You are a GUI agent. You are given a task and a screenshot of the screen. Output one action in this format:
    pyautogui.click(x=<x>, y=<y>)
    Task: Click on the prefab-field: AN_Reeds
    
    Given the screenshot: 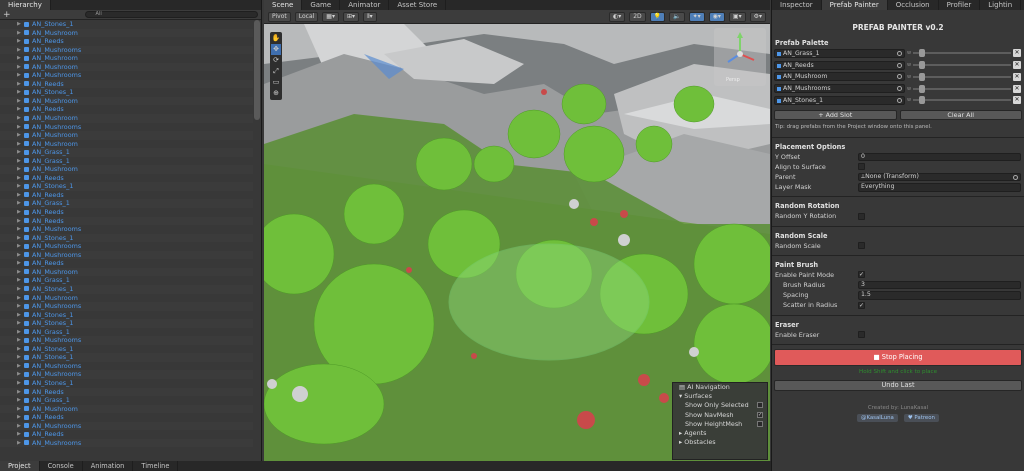 What is the action you would take?
    pyautogui.click(x=839, y=65)
    